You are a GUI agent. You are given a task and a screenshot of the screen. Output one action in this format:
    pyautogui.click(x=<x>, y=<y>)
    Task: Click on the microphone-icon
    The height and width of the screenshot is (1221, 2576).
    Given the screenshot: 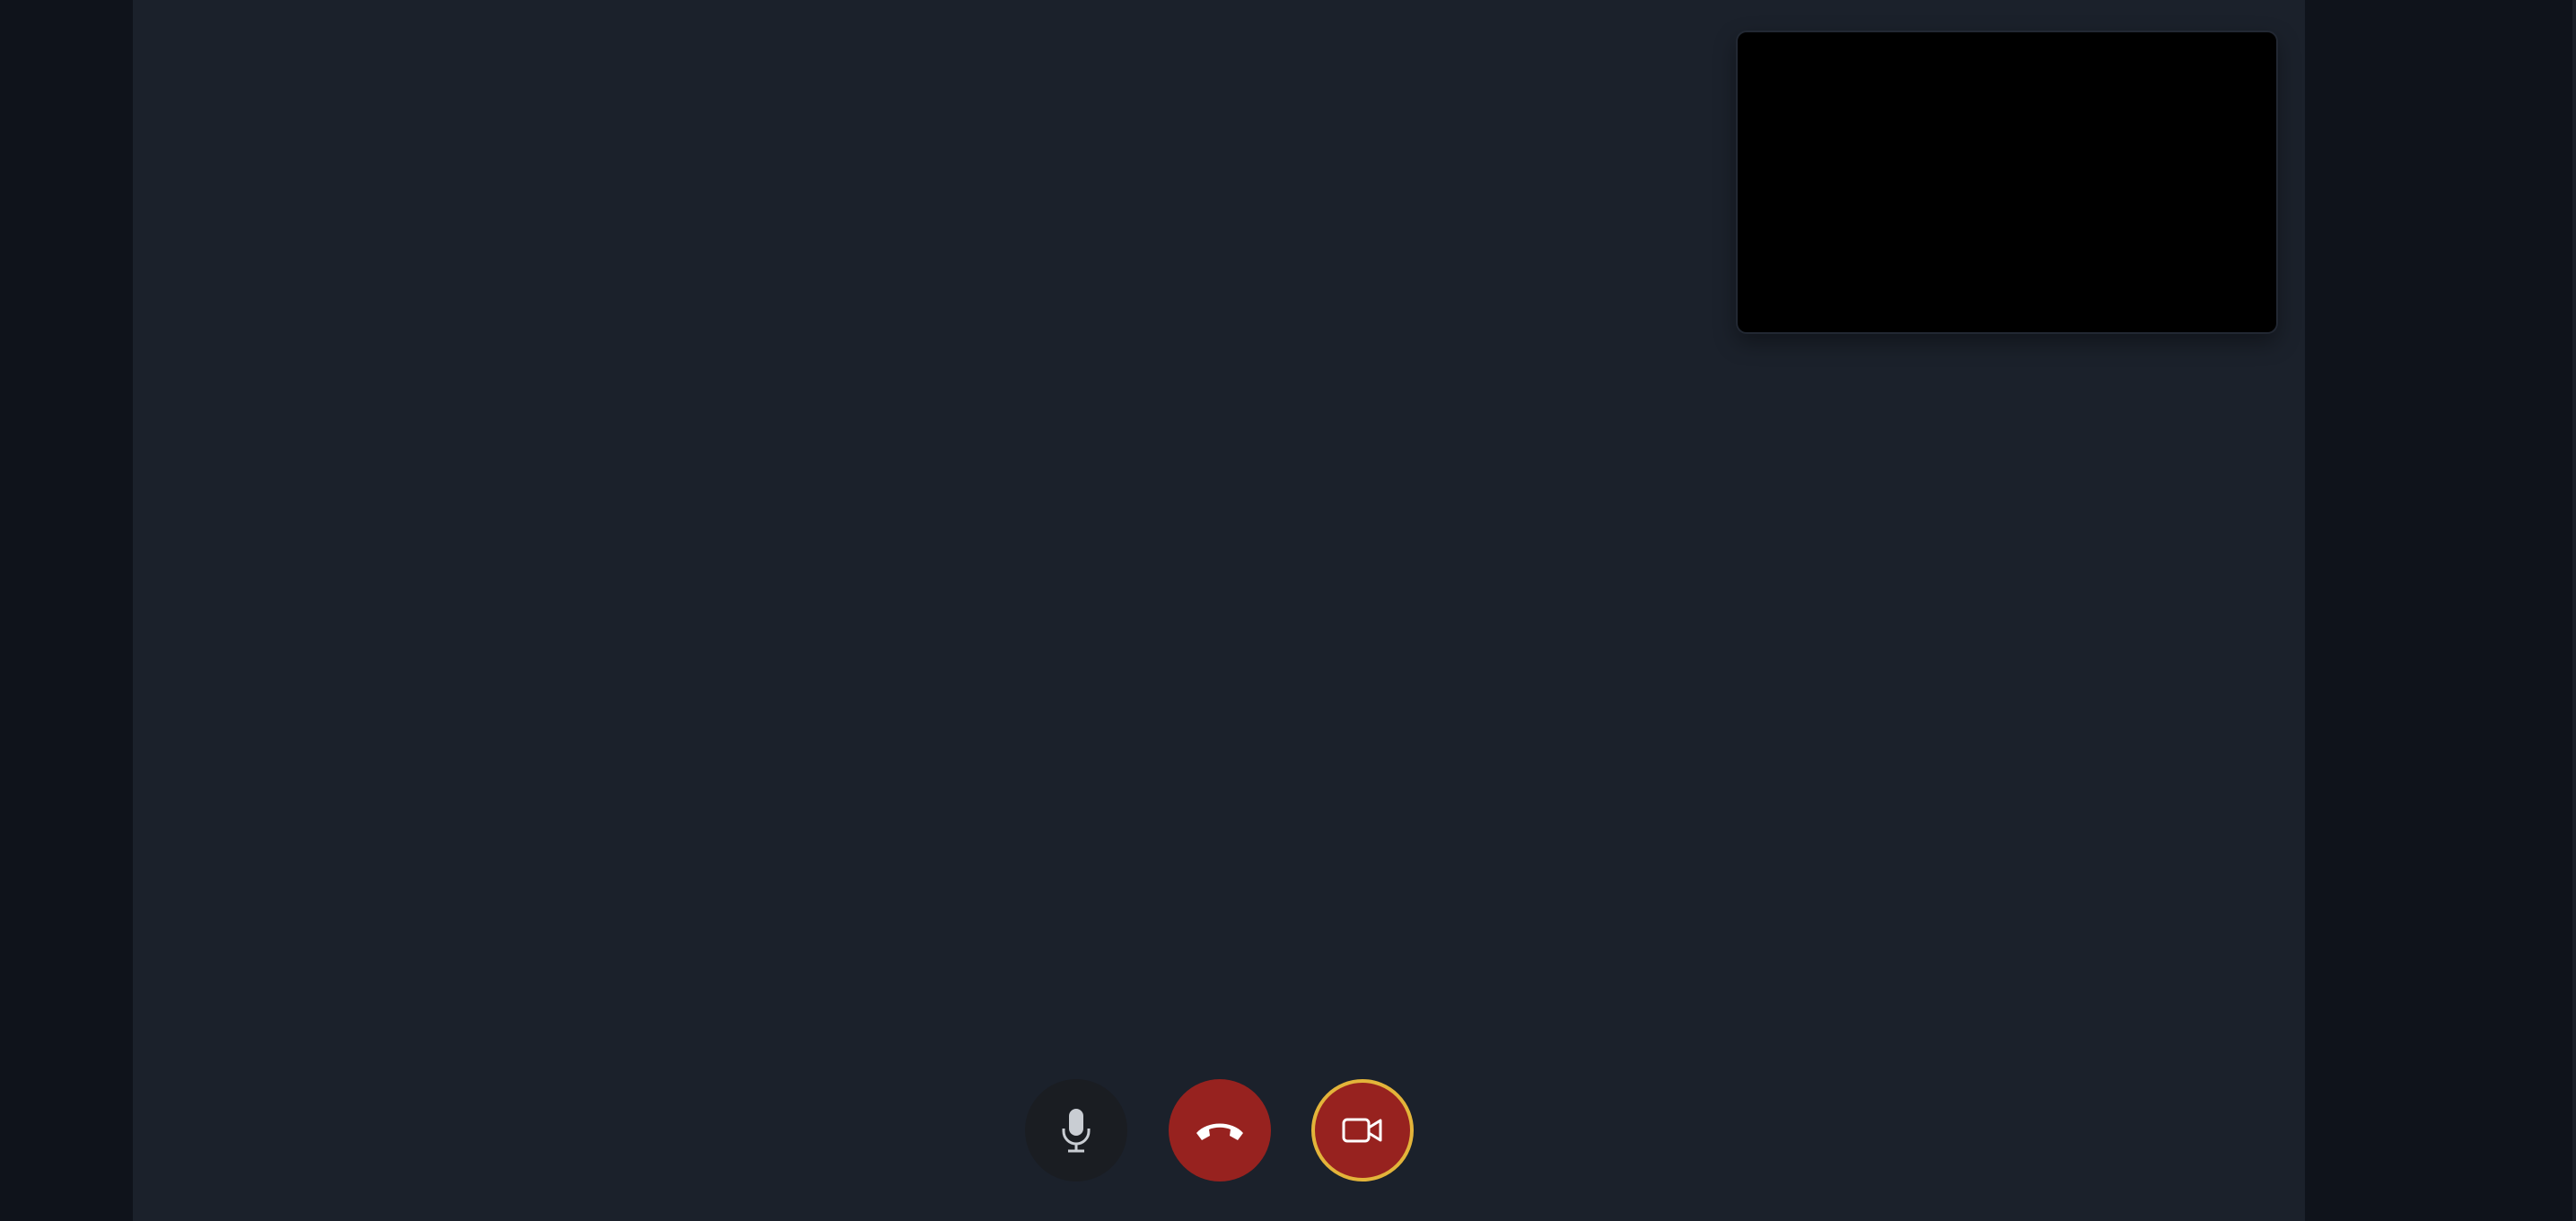 What is the action you would take?
    pyautogui.click(x=1076, y=1131)
    